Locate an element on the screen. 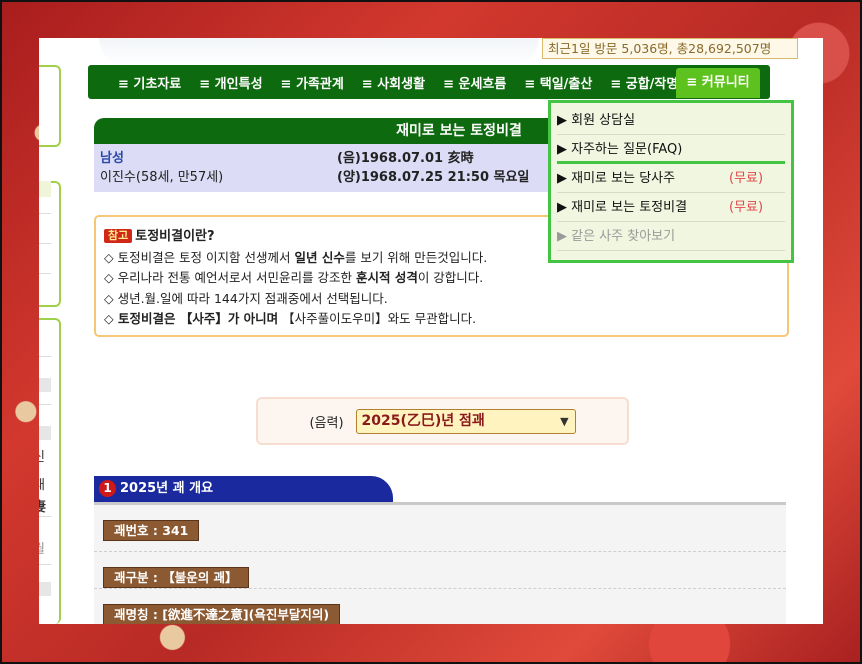  nav-compatibility: ≡ 궁합/작명 is located at coordinates (644, 82).